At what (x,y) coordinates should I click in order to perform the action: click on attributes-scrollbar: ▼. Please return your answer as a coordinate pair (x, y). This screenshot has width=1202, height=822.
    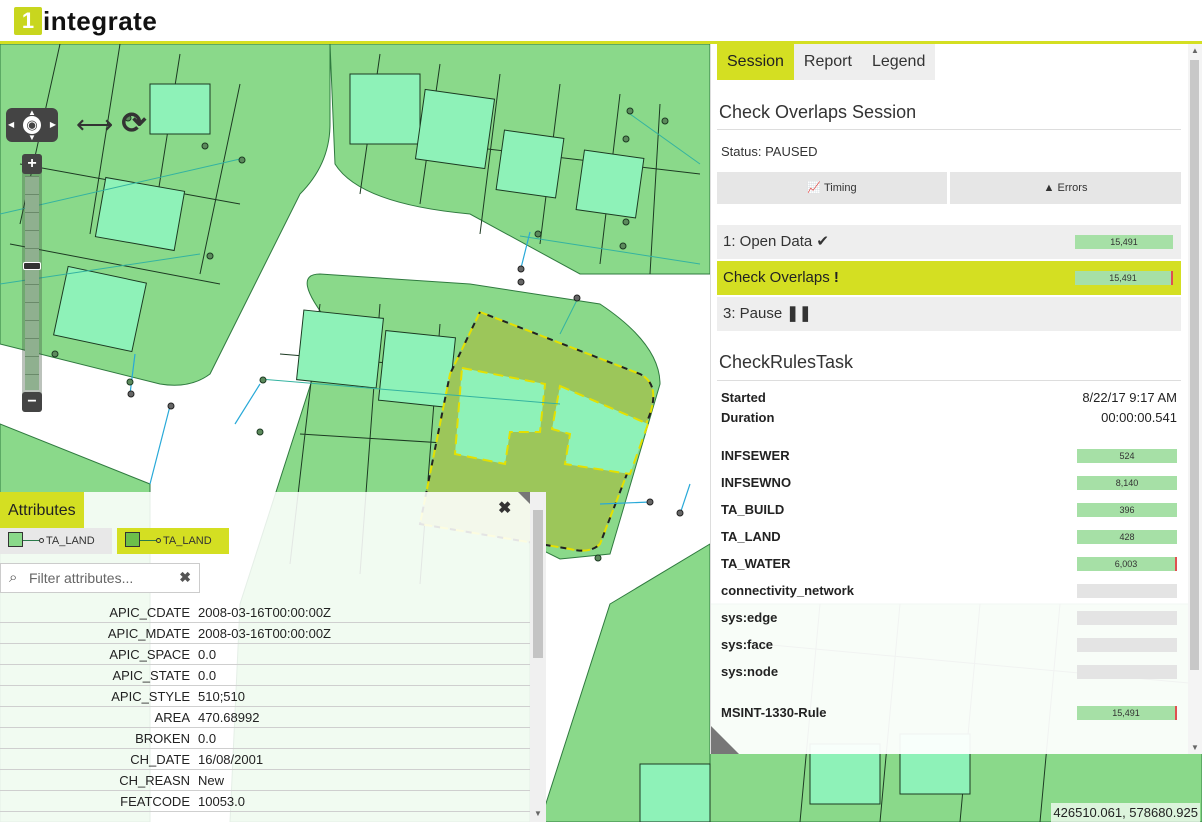
    Looking at the image, I should click on (538, 657).